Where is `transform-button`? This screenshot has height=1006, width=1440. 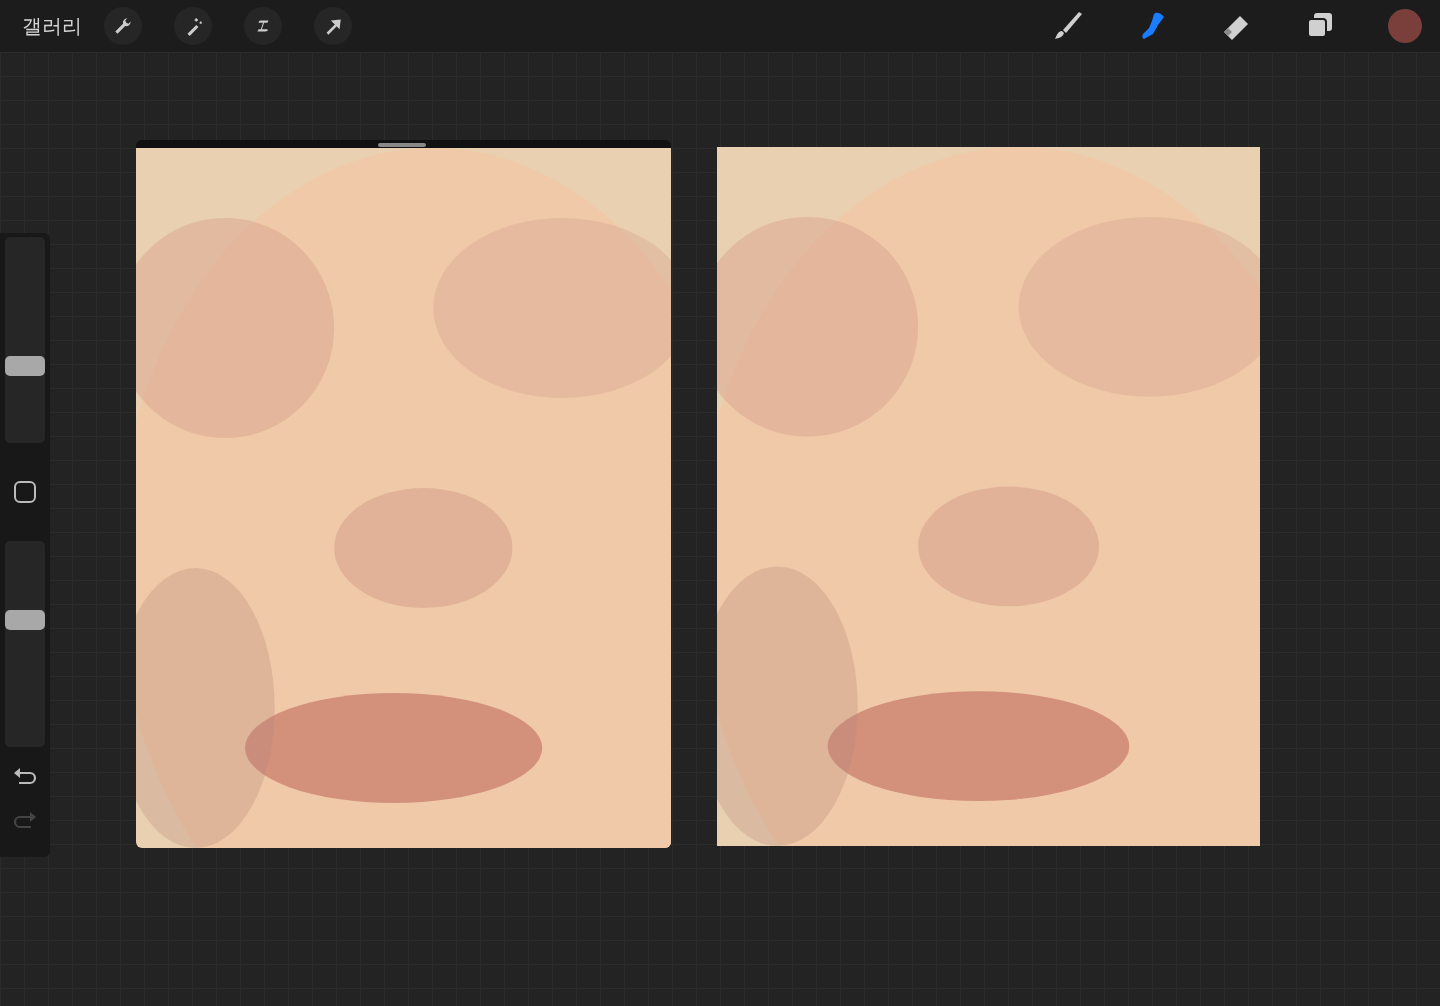
transform-button is located at coordinates (333, 26).